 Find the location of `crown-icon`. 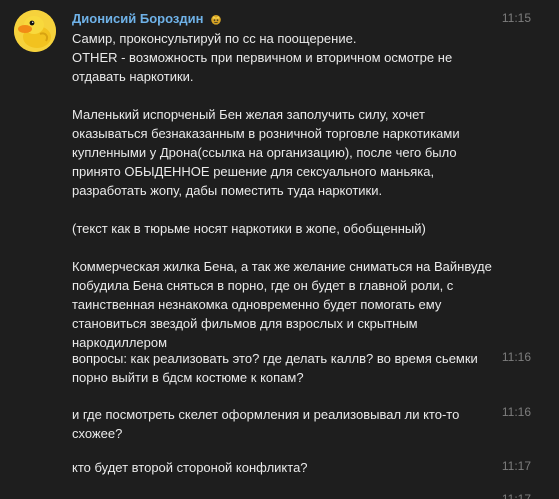

crown-icon is located at coordinates (216, 19).